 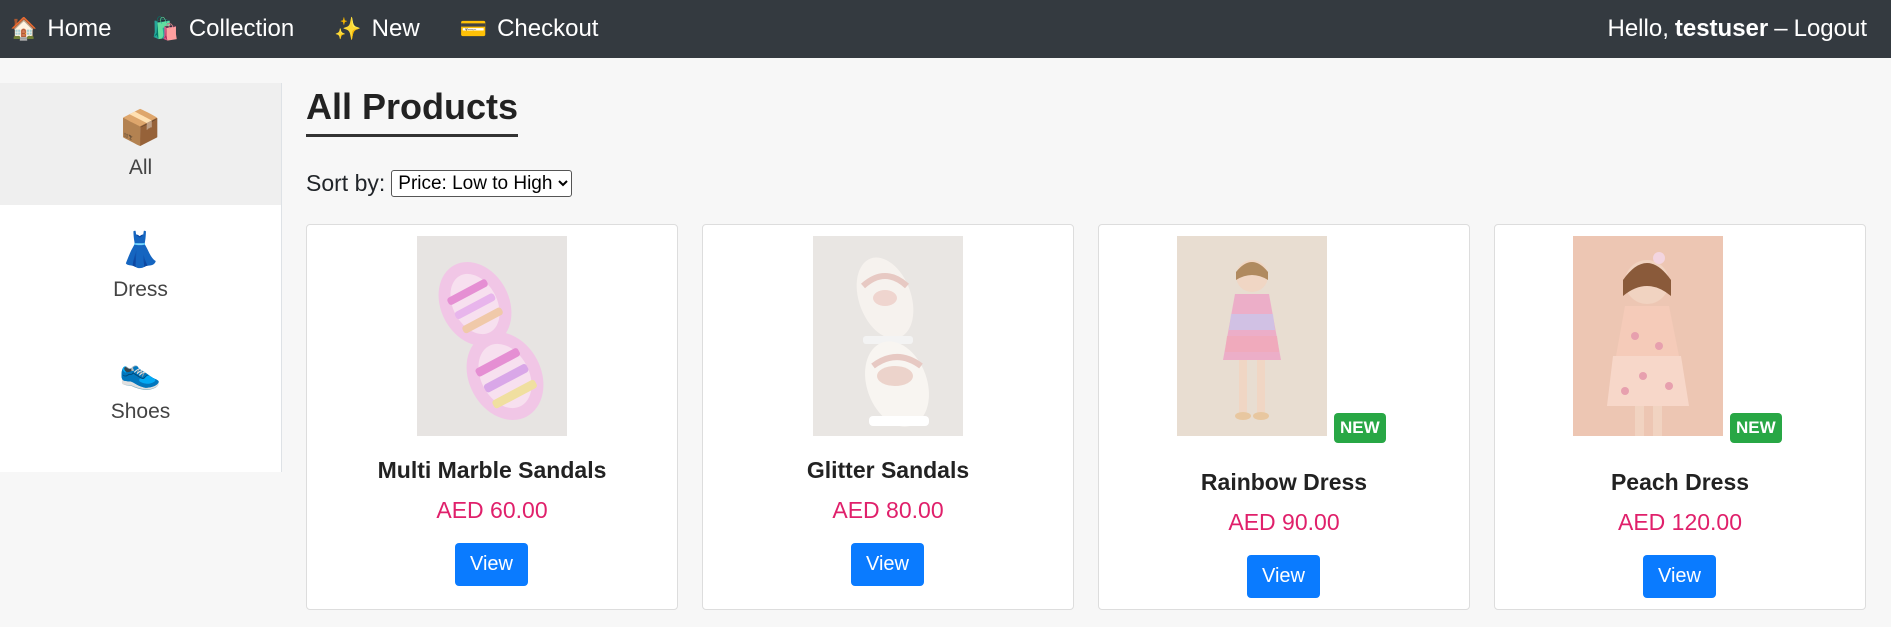 I want to click on nav-label-new: New, so click(x=395, y=28).